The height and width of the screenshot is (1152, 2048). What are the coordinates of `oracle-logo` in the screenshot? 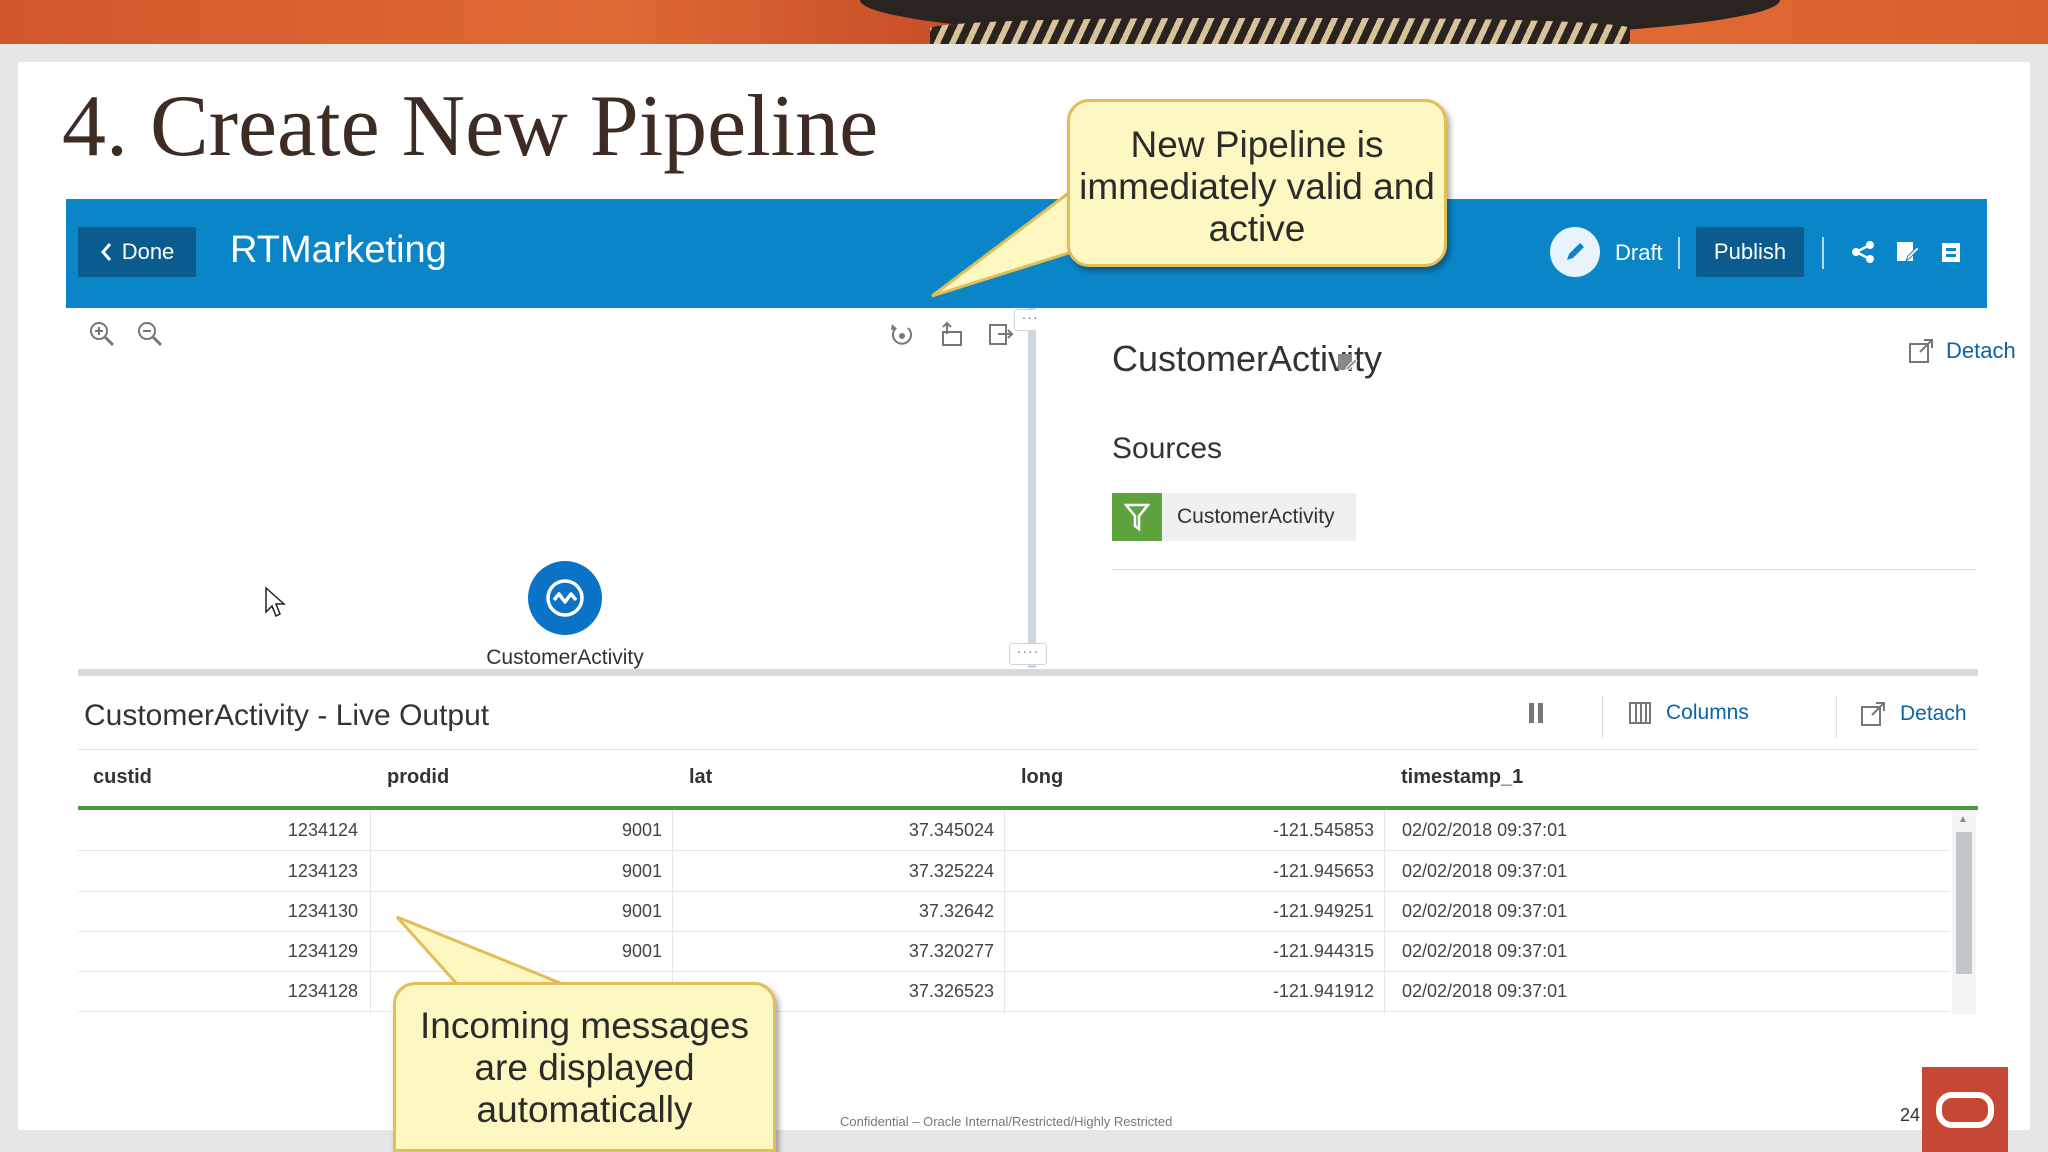 It's located at (1965, 1109).